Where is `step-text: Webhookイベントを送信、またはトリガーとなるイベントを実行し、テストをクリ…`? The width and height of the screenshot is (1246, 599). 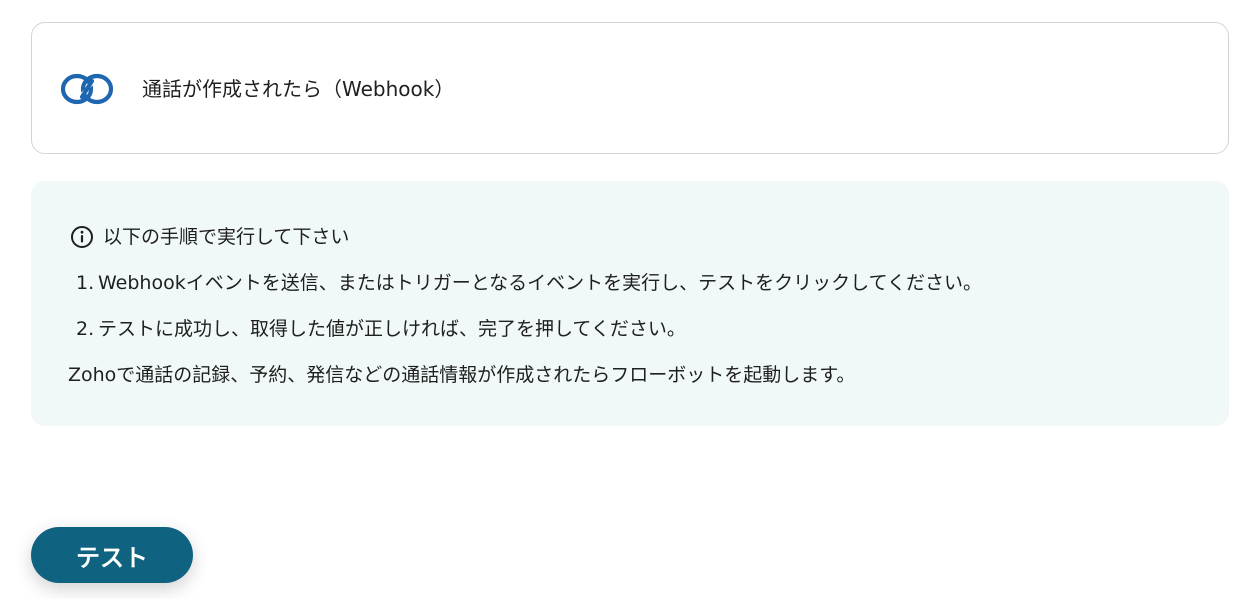
step-text: Webhookイベントを送信、またはトリガーとなるイベントを実行し、テストをクリ… is located at coordinates (540, 283).